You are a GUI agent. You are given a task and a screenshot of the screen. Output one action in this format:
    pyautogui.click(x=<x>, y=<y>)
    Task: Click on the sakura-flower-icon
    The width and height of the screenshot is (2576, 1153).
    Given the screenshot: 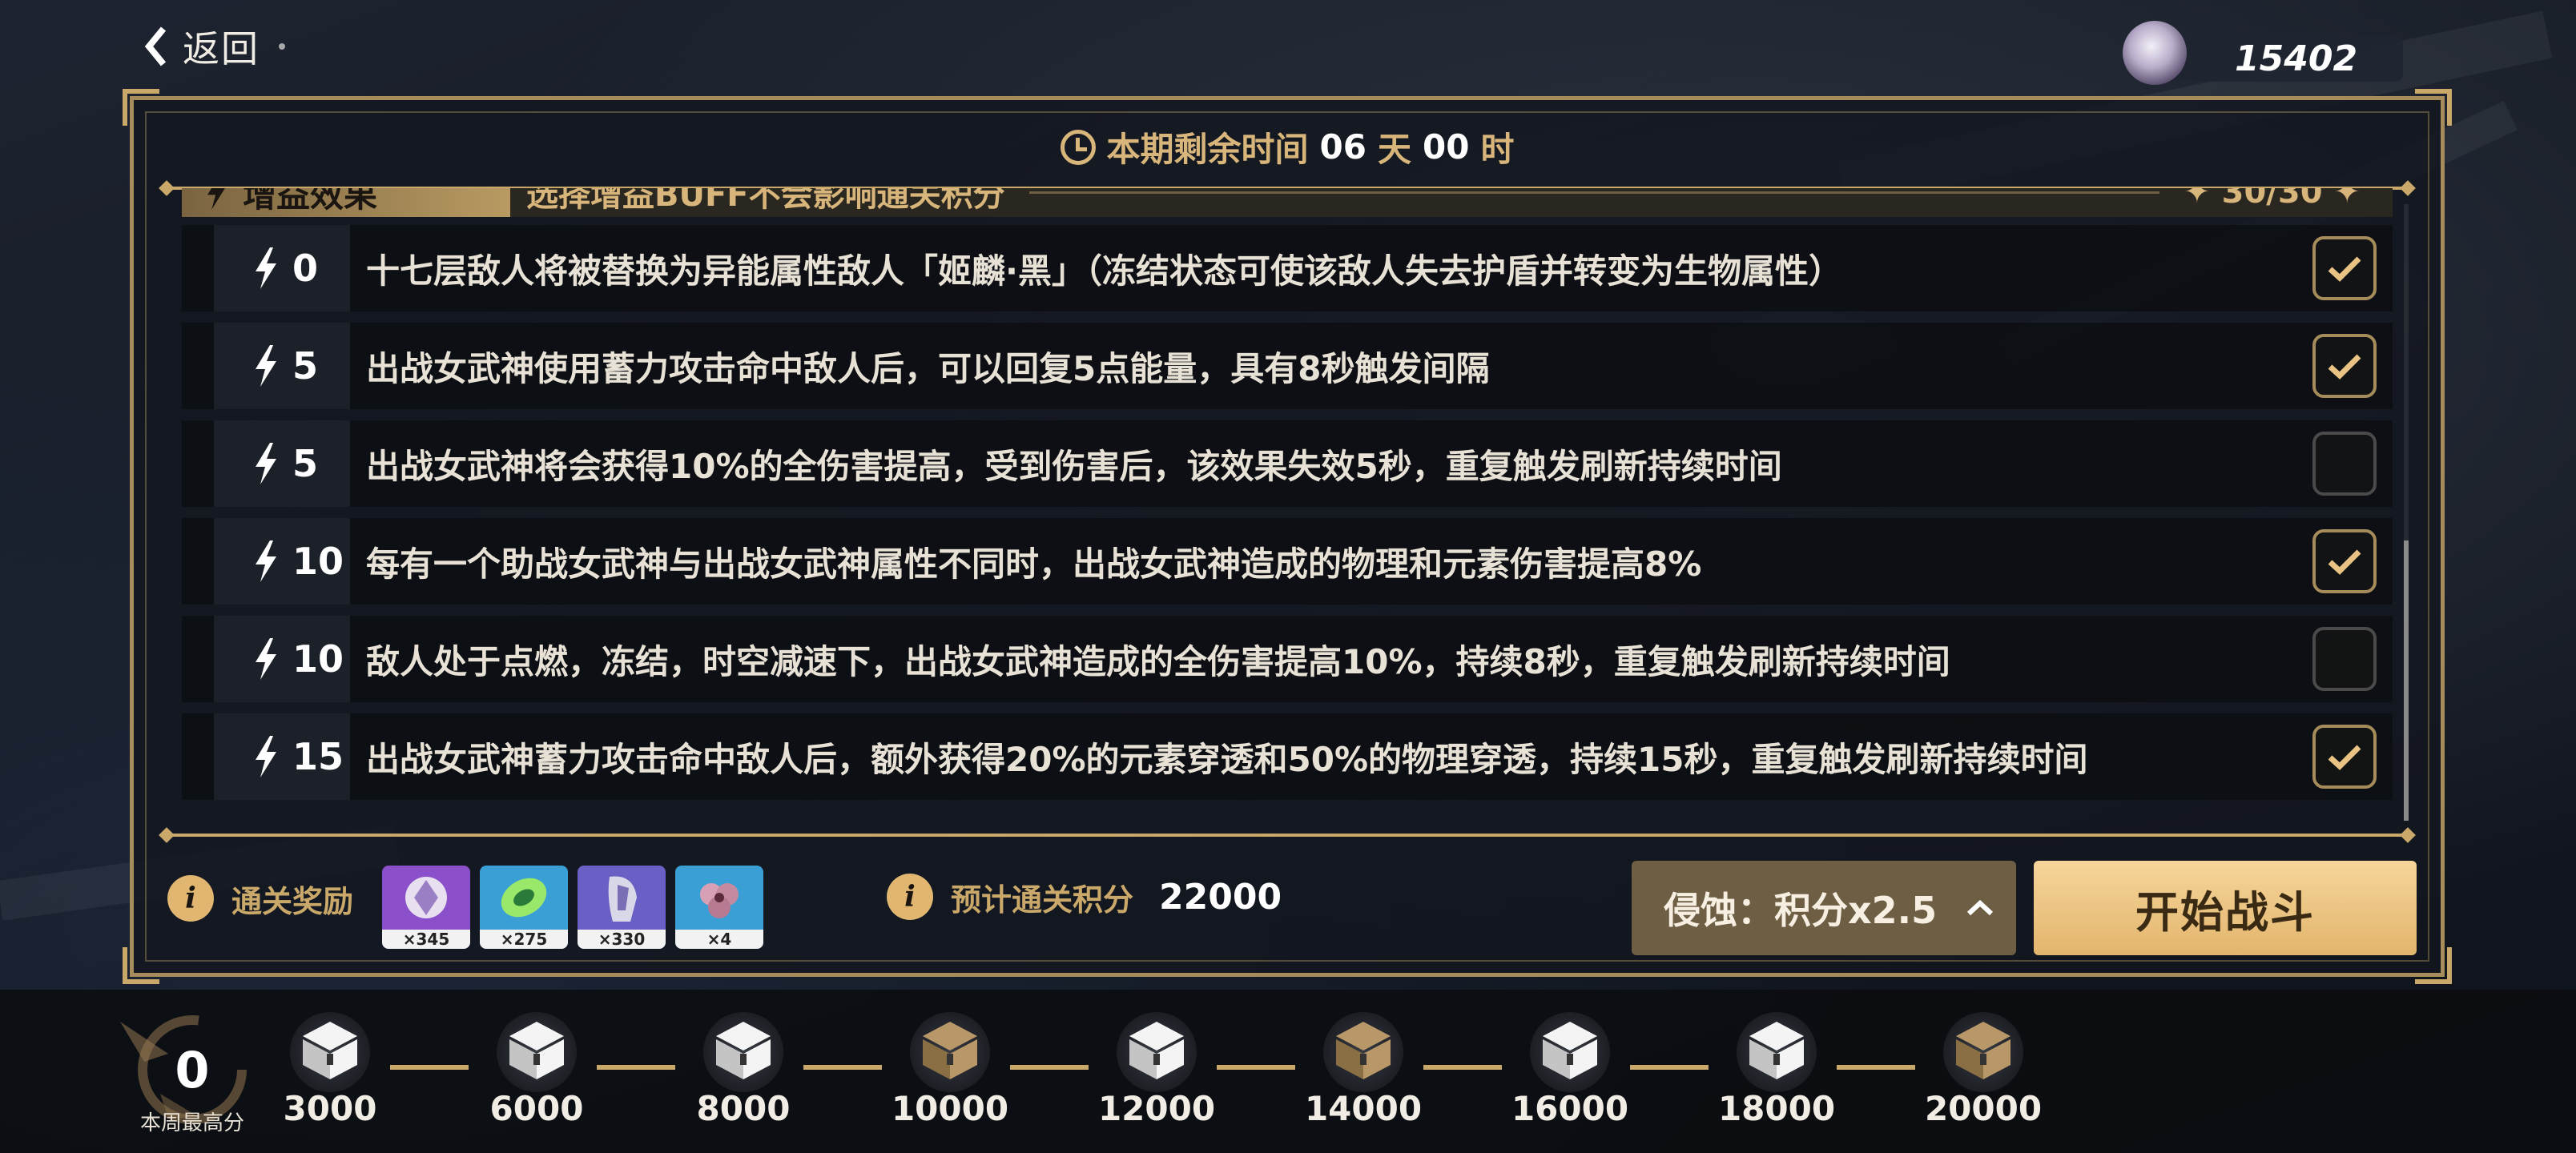 What is the action you would take?
    pyautogui.click(x=719, y=900)
    